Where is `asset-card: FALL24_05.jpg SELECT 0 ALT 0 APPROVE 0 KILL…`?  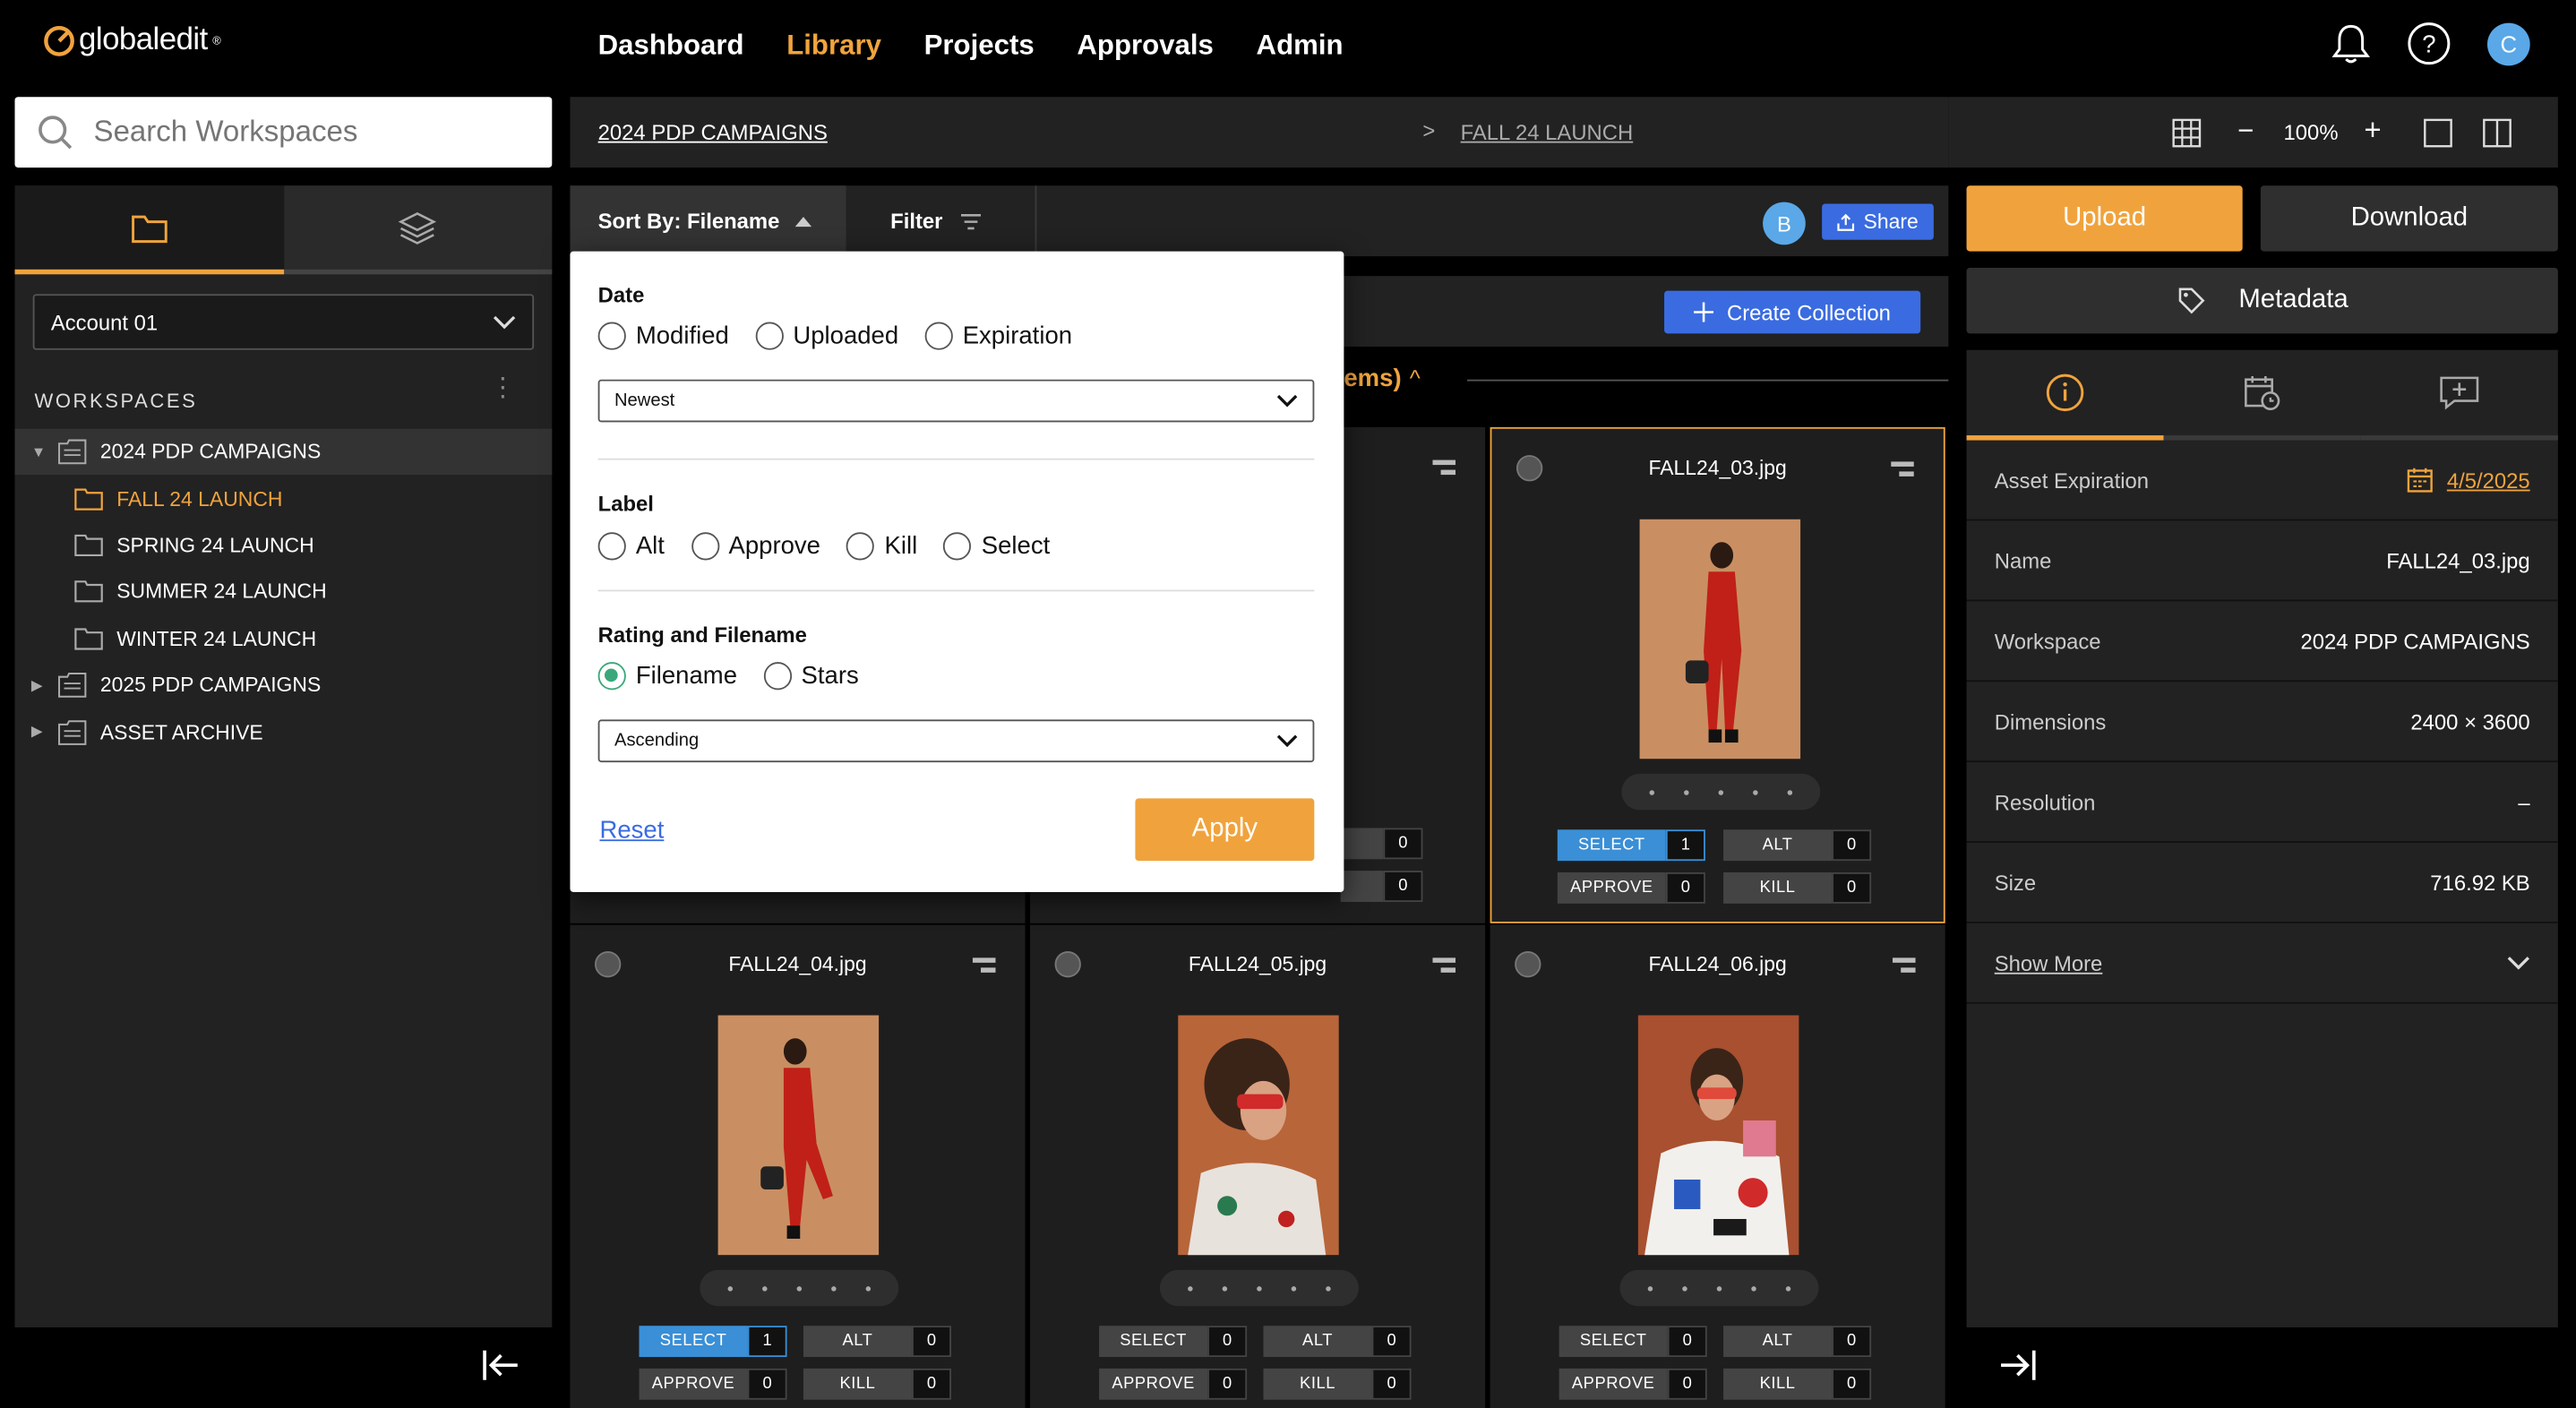
asset-card: FALL24_05.jpg SELECT 0 ALT 0 APPROVE 0 KILL… is located at coordinates (1258, 1166).